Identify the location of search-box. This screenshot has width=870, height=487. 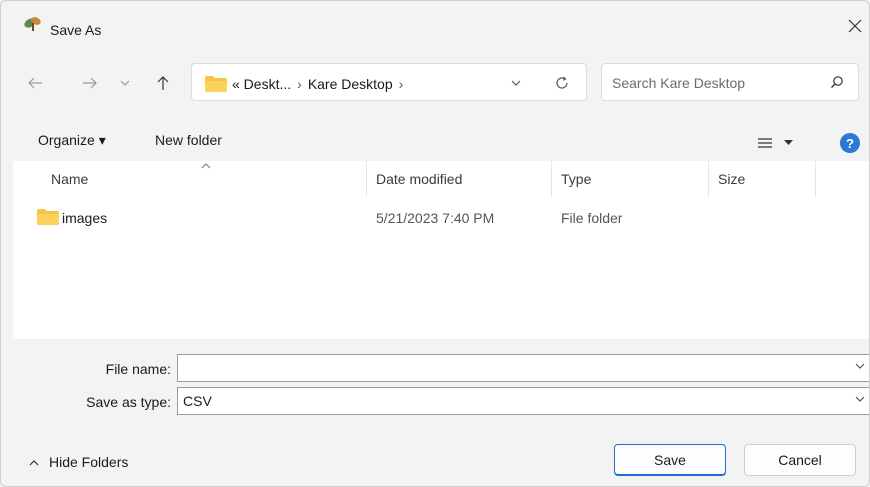
(730, 82).